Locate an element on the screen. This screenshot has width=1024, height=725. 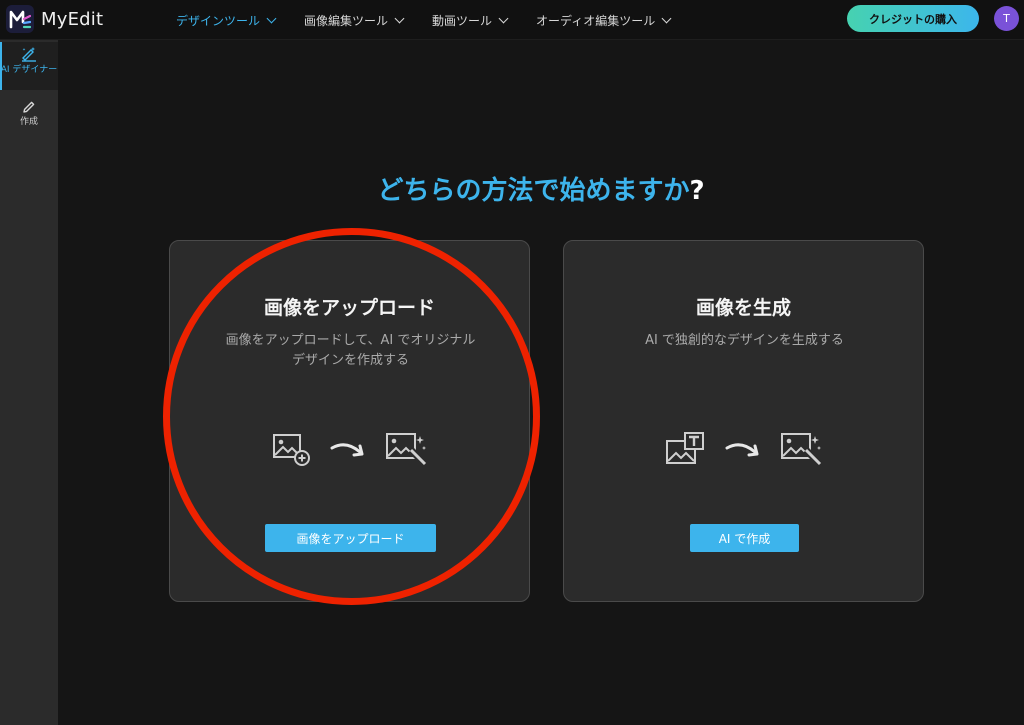
page-title-highlight: どちらの方法で始めますか is located at coordinates (533, 191).